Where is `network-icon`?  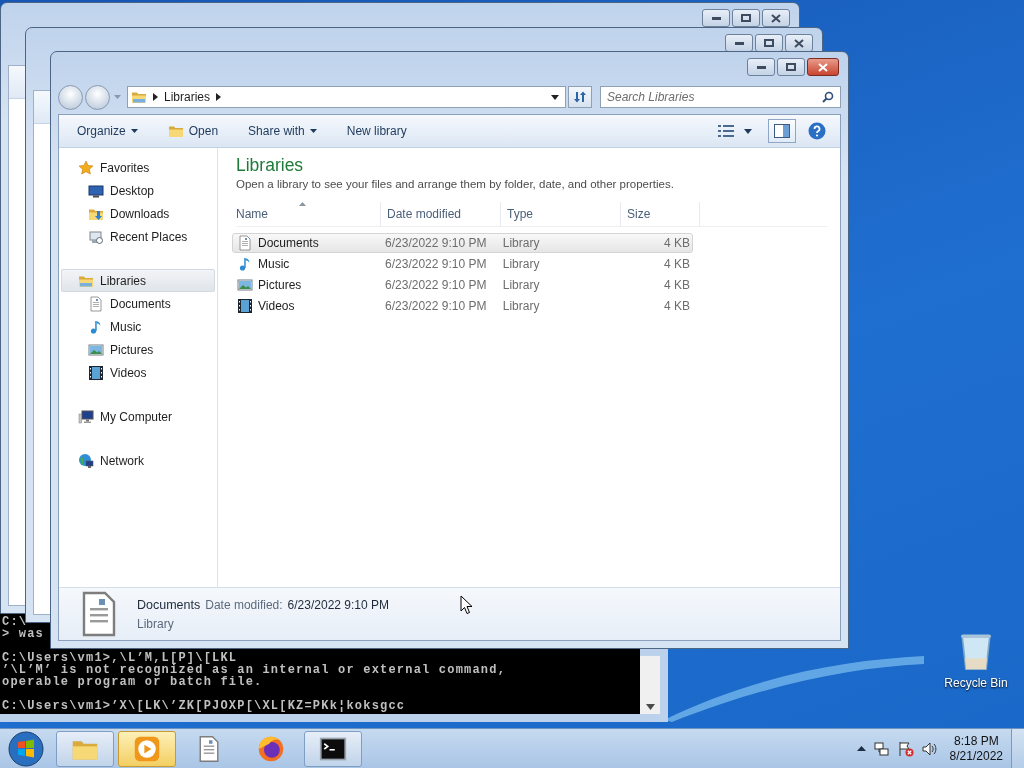
network-icon is located at coordinates (881, 748).